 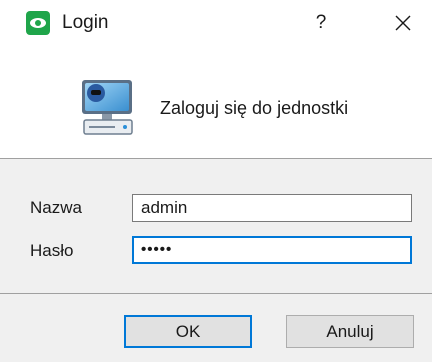 What do you see at coordinates (254, 108) in the screenshot?
I see `header-message: Zaloguj się do jednostki` at bounding box center [254, 108].